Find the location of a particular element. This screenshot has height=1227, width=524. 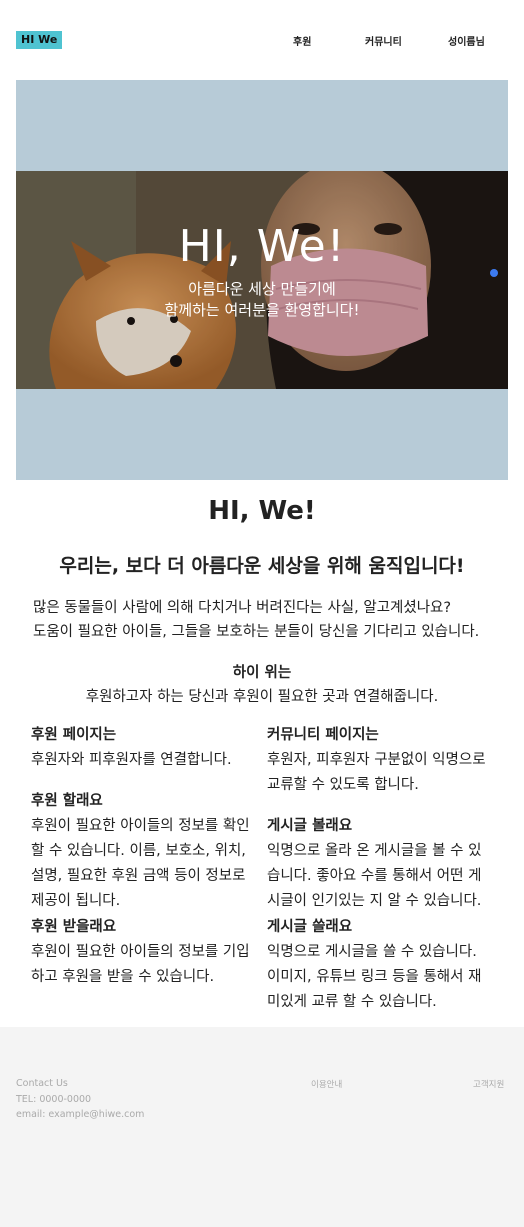

site-logo: HI We is located at coordinates (39, 40).